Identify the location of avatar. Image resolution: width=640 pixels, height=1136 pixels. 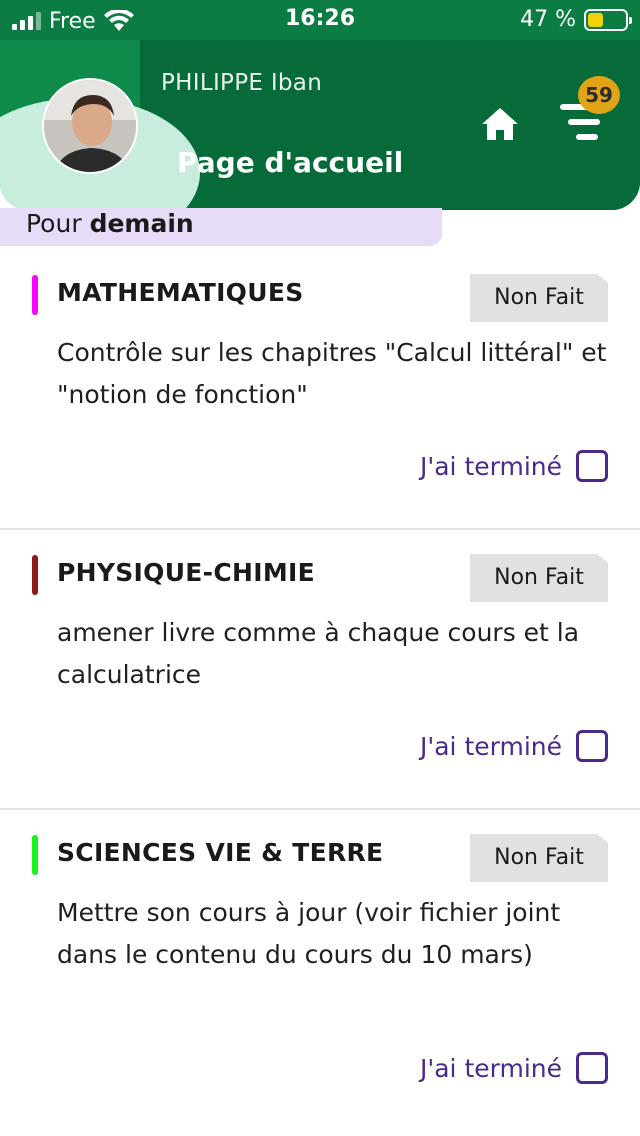
(90, 126).